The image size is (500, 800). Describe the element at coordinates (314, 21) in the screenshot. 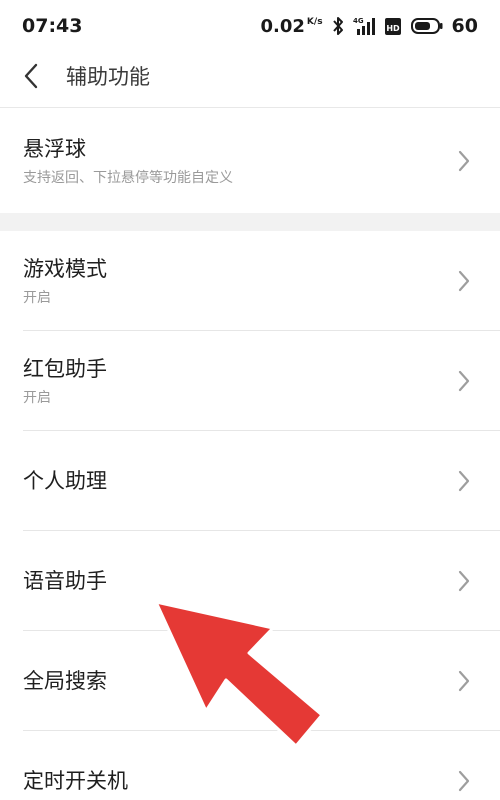

I see `network-speed-unit: K/s` at that location.